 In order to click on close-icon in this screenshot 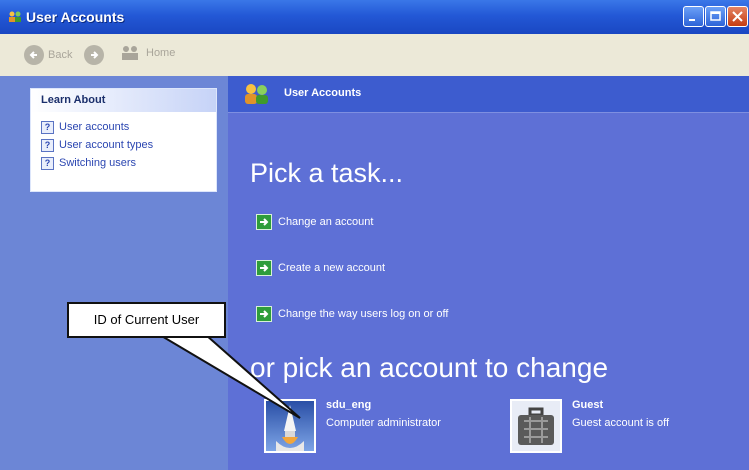, I will do `click(737, 16)`.